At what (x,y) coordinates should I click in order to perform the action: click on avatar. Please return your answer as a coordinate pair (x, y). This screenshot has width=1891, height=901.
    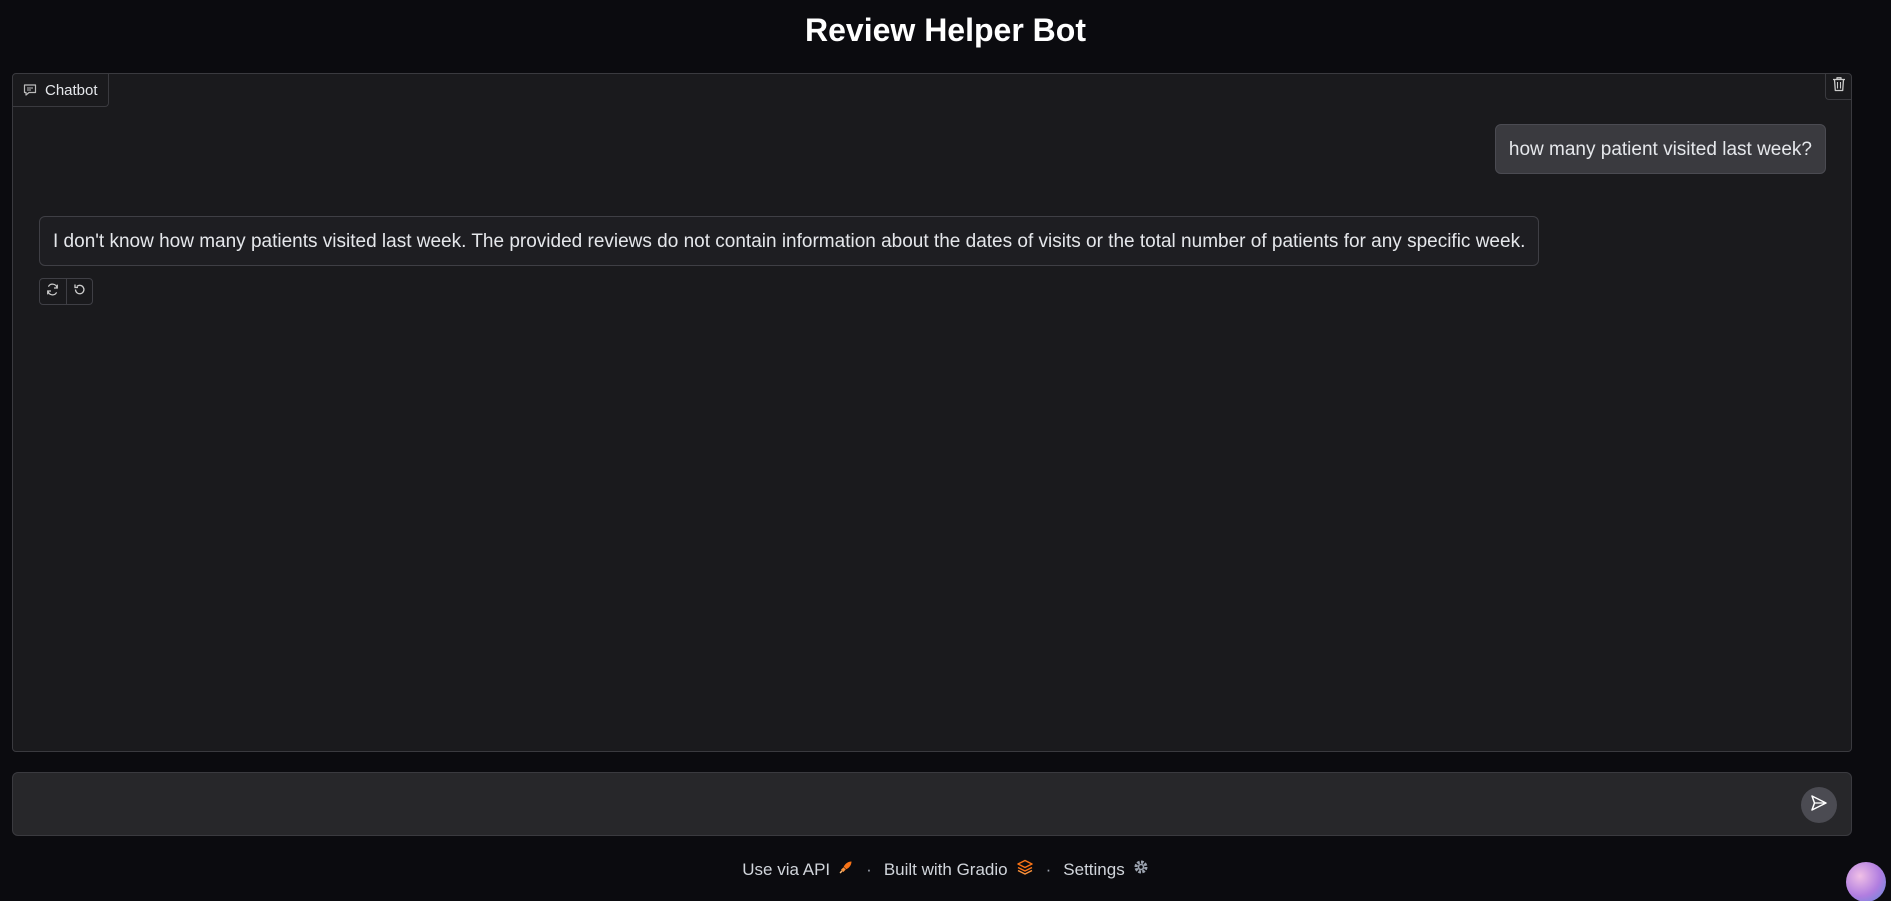
    Looking at the image, I should click on (1866, 881).